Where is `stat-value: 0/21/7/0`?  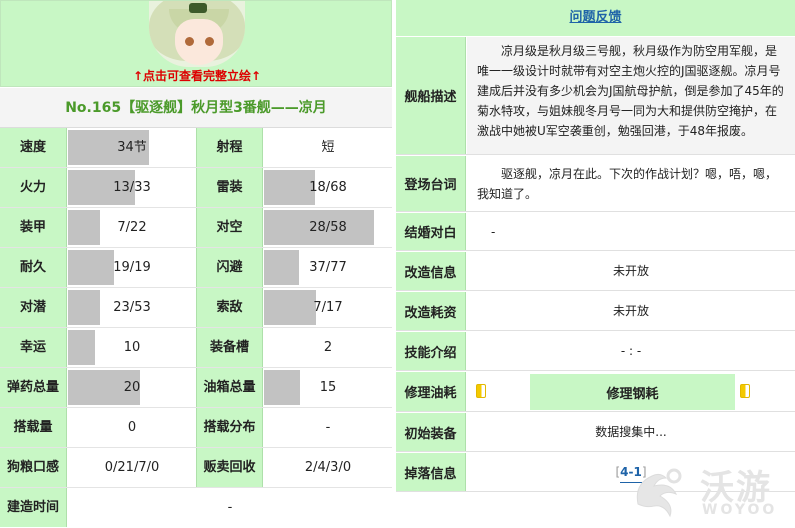
stat-value: 0/21/7/0 is located at coordinates (132, 467).